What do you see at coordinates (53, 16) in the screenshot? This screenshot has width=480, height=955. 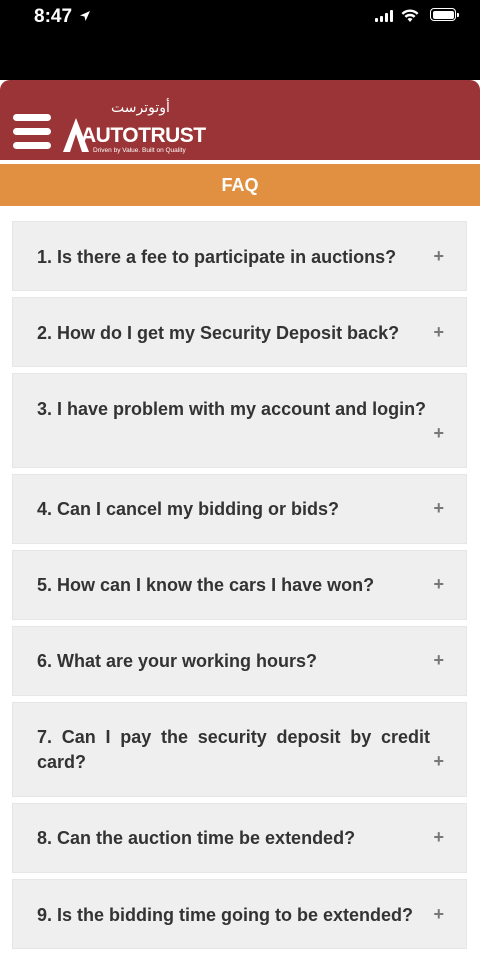 I see `status-time: 8:47` at bounding box center [53, 16].